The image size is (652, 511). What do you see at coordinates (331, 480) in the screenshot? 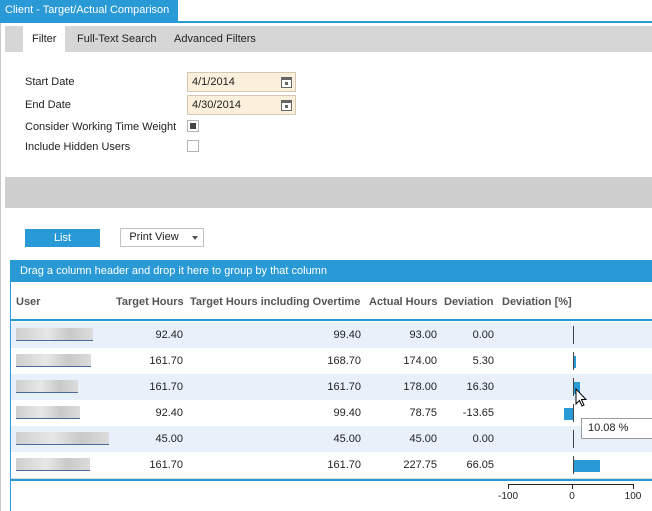
I see `grid-bottom-border` at bounding box center [331, 480].